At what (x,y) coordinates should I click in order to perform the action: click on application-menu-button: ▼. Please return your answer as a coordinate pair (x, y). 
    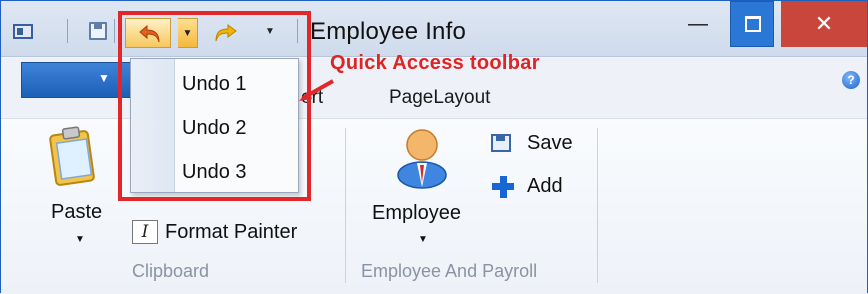
    Looking at the image, I should click on (81, 80).